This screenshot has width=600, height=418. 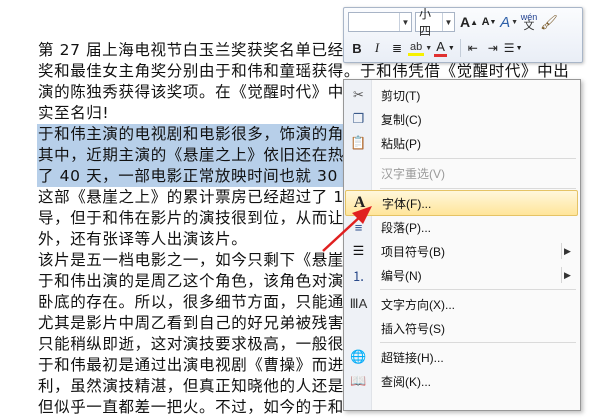 I want to click on menu-item-label: 插入符号(S), so click(x=413, y=328).